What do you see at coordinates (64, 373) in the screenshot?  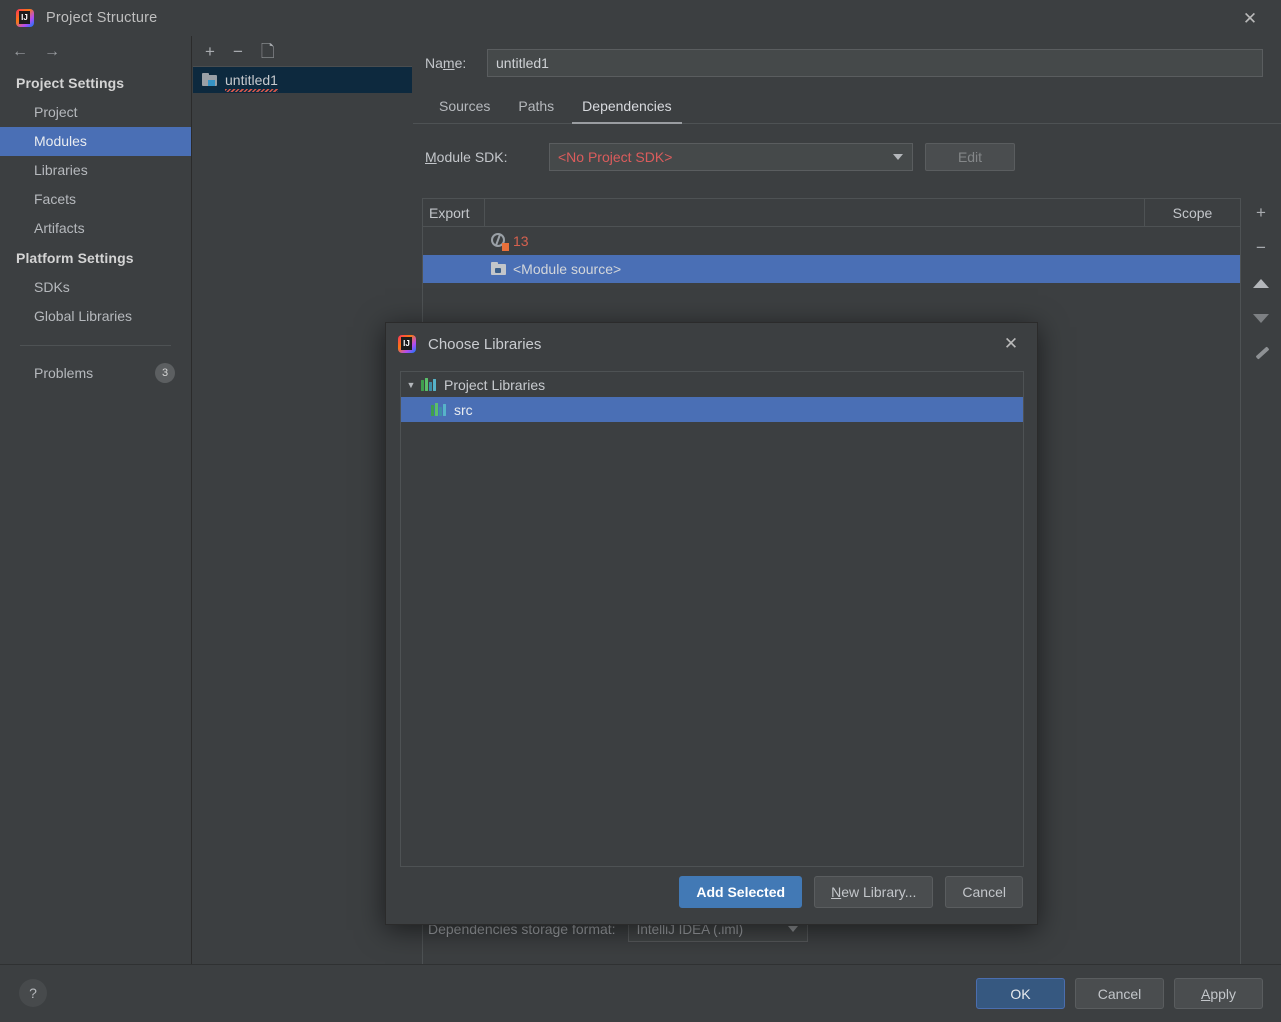 I see `problems-label: Problems` at bounding box center [64, 373].